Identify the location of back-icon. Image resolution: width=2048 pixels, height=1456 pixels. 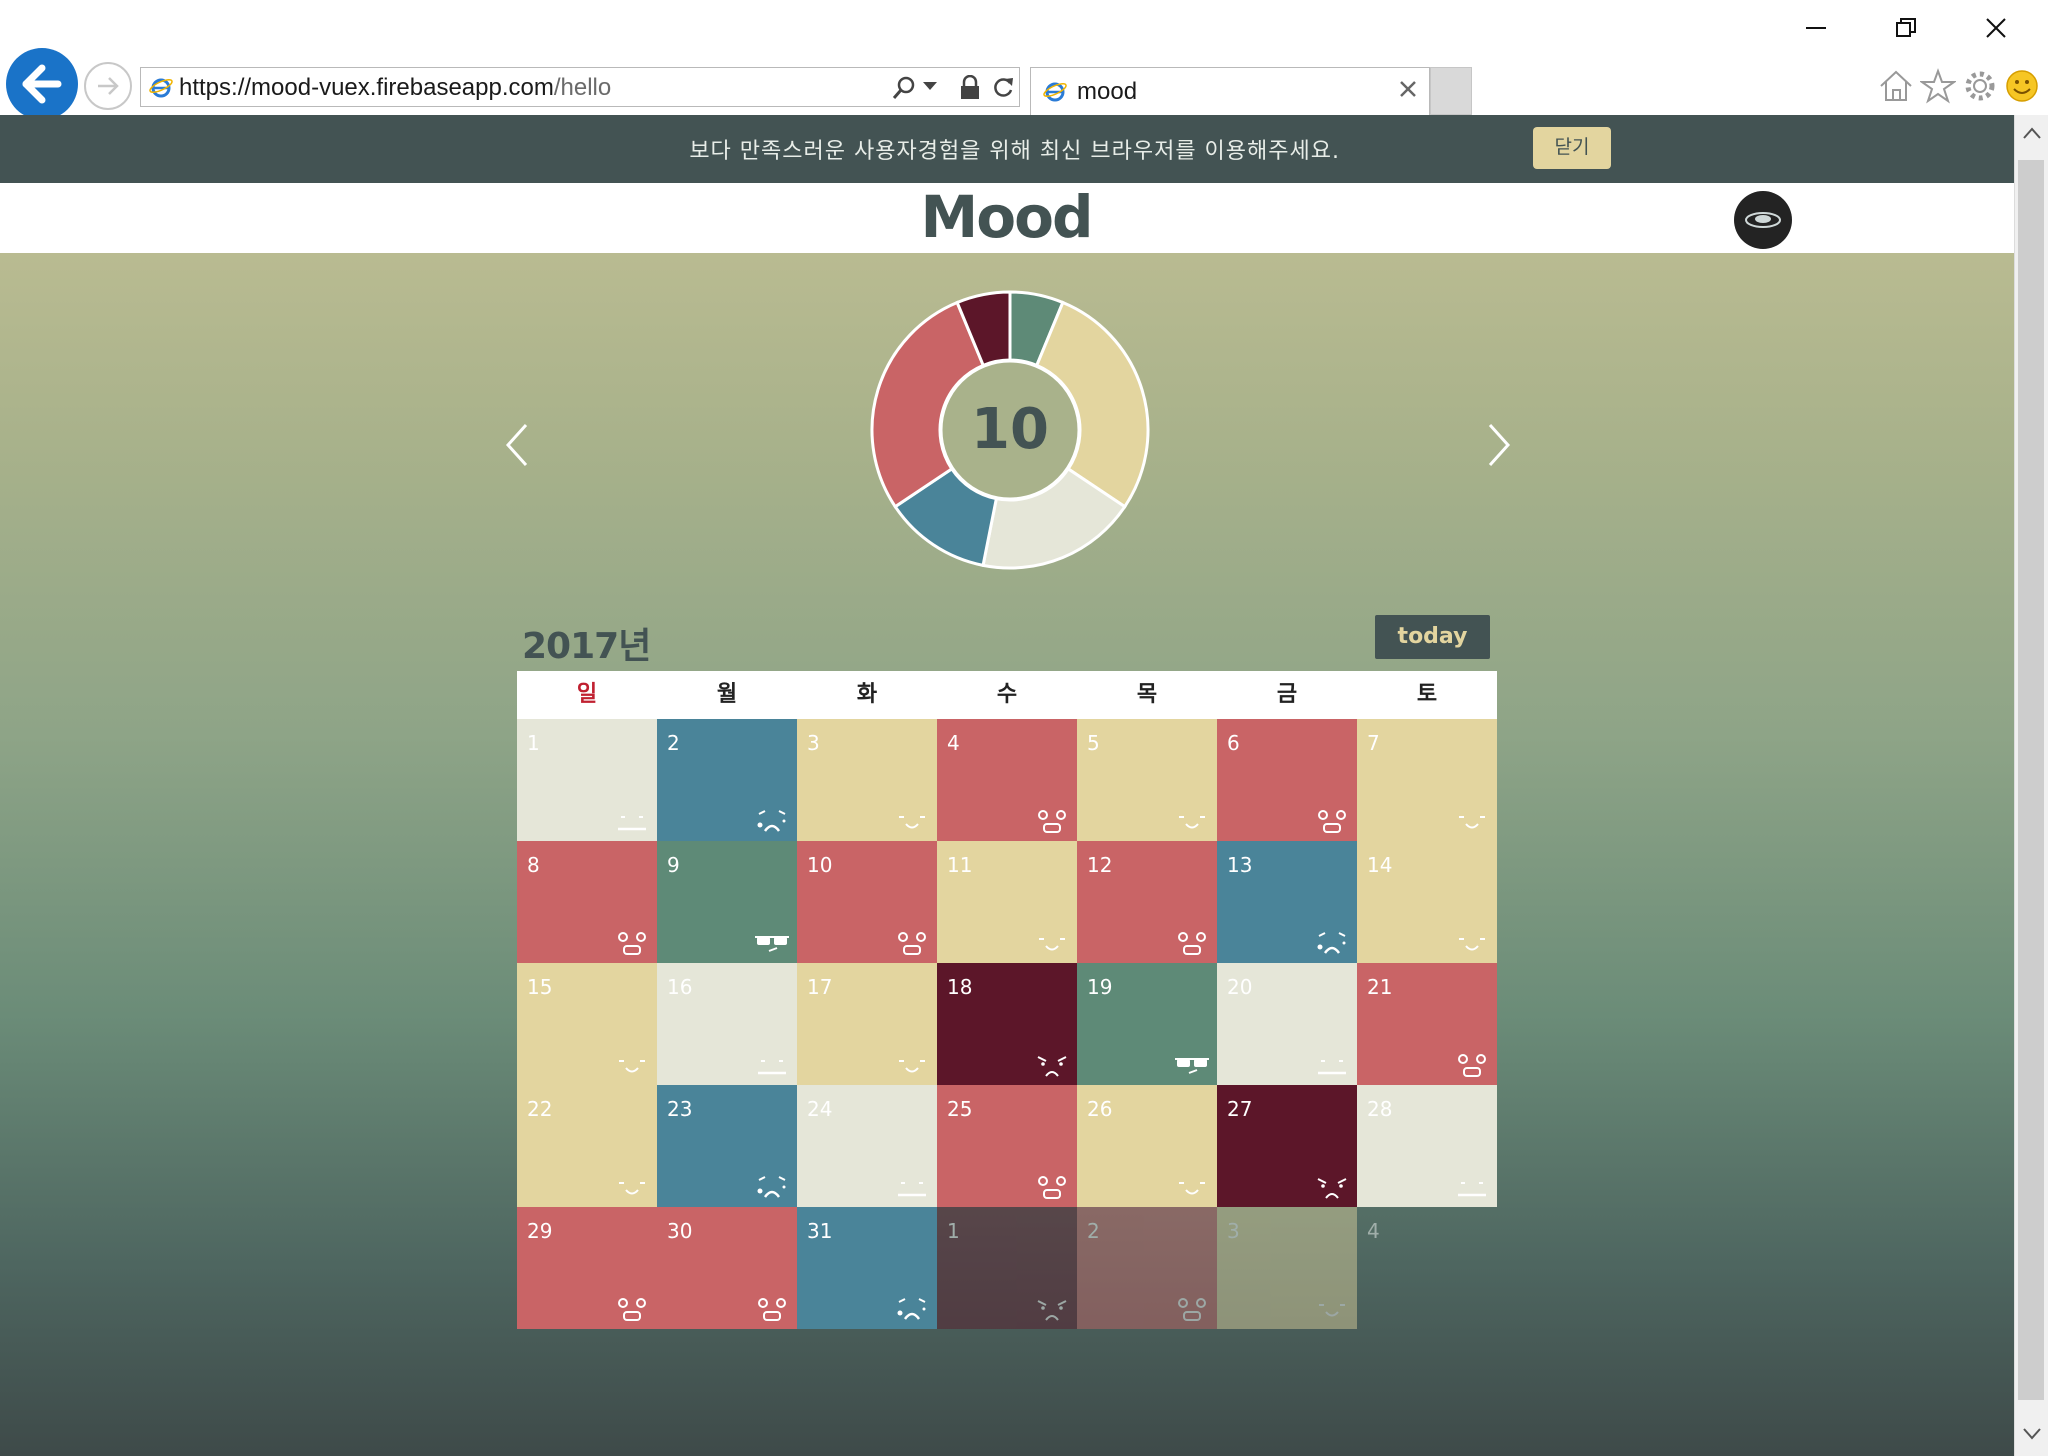
(42, 84).